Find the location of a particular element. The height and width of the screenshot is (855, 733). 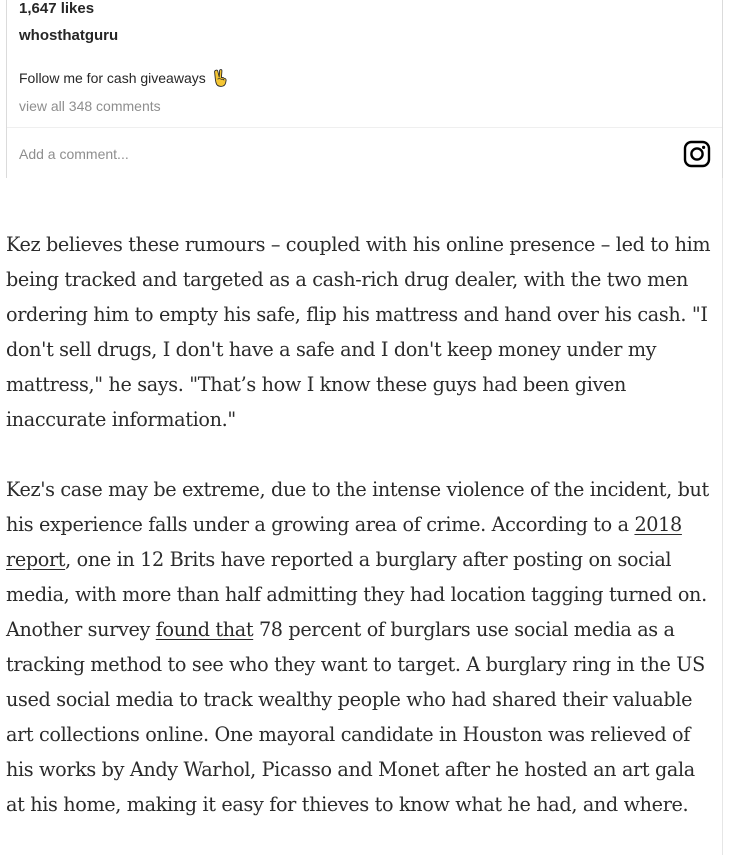

view-all-comments-link: view all 348 comments is located at coordinates (90, 106).